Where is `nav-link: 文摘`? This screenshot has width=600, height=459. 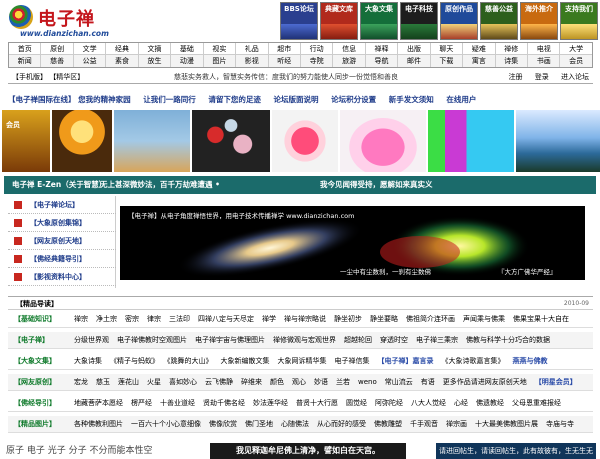
nav-link: 文摘 is located at coordinates (155, 48).